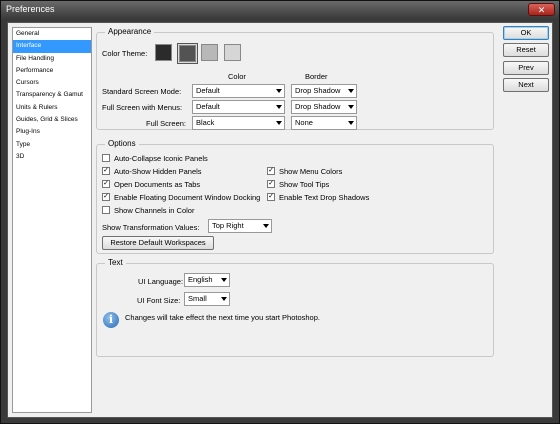 This screenshot has height=424, width=560. What do you see at coordinates (324, 197) in the screenshot?
I see `checkbox-label: Enable Text Drop Shadows` at bounding box center [324, 197].